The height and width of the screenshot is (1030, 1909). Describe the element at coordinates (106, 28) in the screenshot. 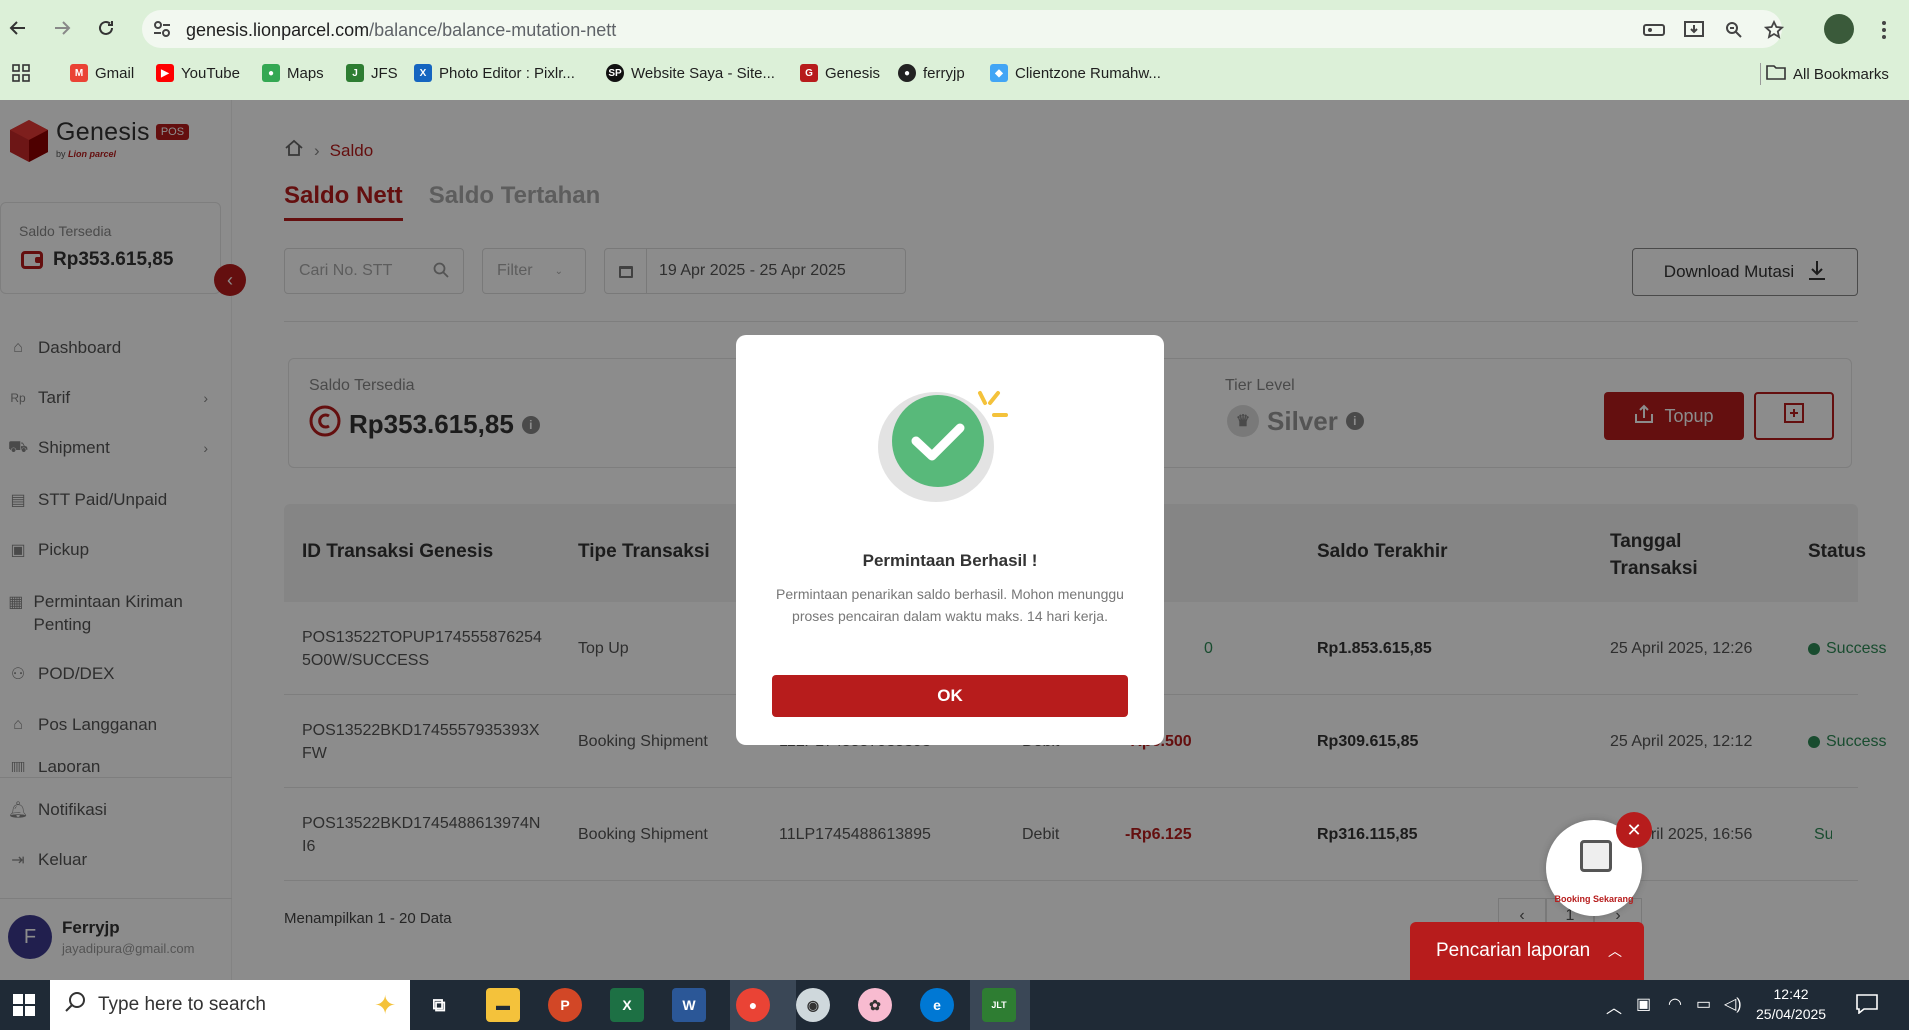

I see `reload-icon` at that location.